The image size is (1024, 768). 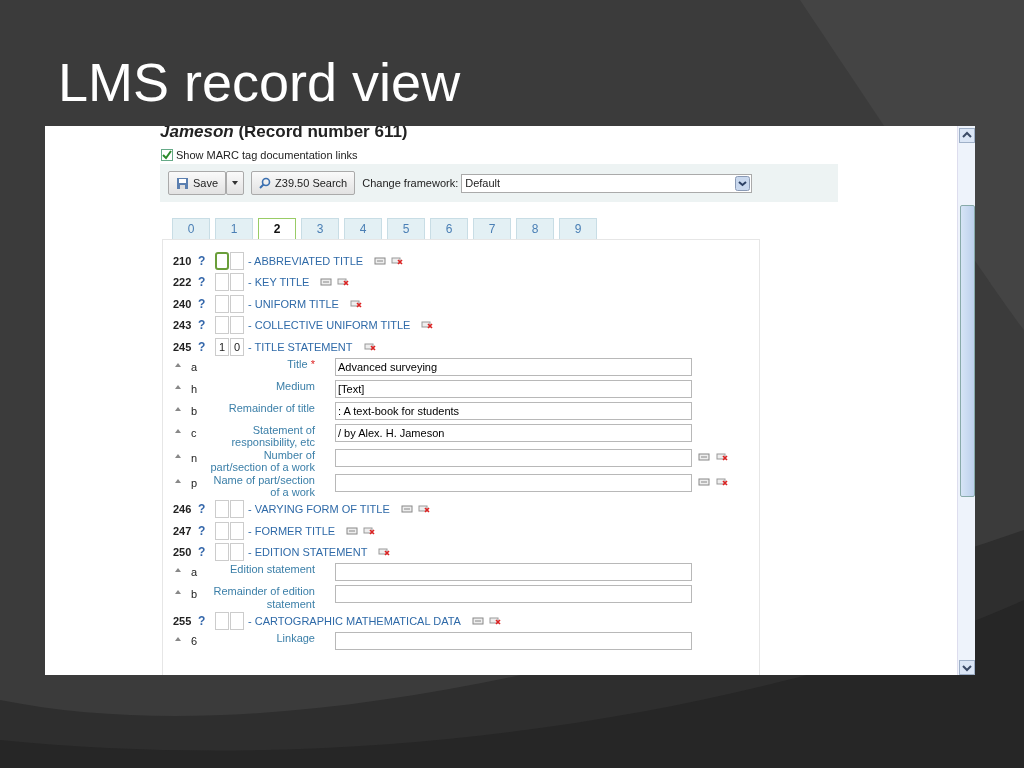 I want to click on tab: 1, so click(x=234, y=228).